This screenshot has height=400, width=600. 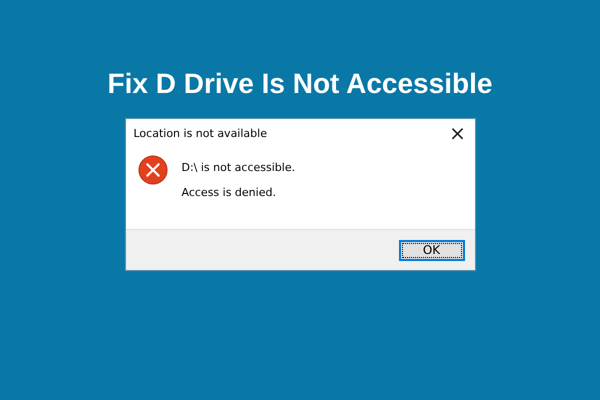 I want to click on error-icon, so click(x=153, y=170).